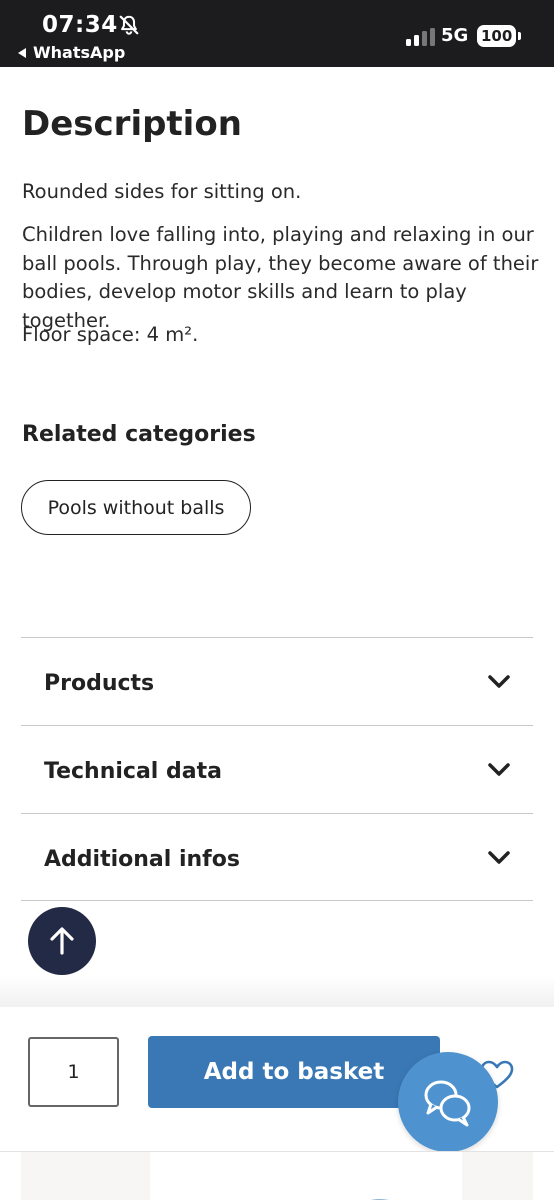 The height and width of the screenshot is (1200, 554). Describe the element at coordinates (497, 36) in the screenshot. I see `battery-level: 100` at that location.